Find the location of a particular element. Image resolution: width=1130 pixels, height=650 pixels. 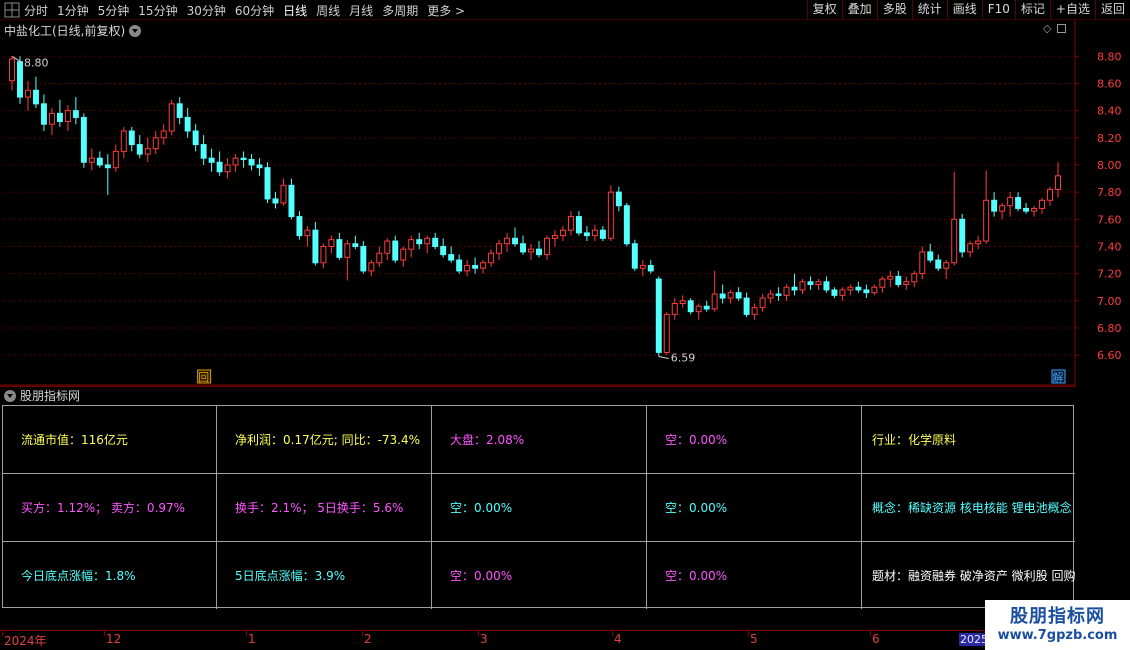

indicator-cell: 换手：2.1%； 5日换手：5.6% is located at coordinates (324, 508).